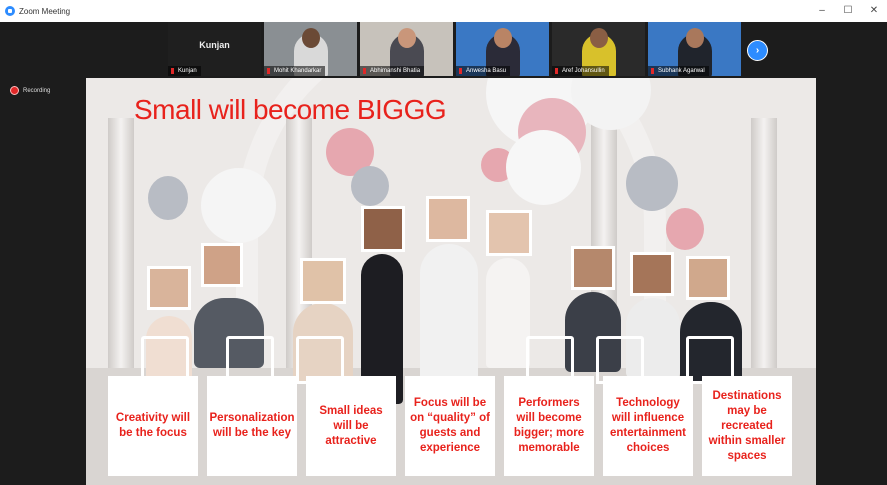  I want to click on participant-display-name: Kunjan, so click(214, 45).